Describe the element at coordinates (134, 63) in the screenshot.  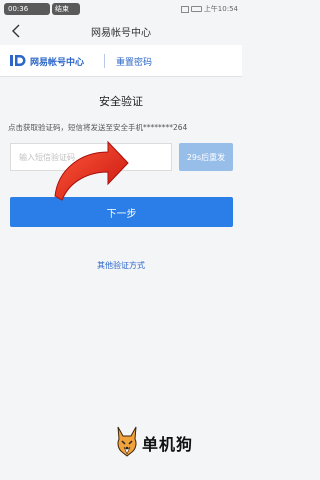
I see `brand-section-title: 重置密码` at that location.